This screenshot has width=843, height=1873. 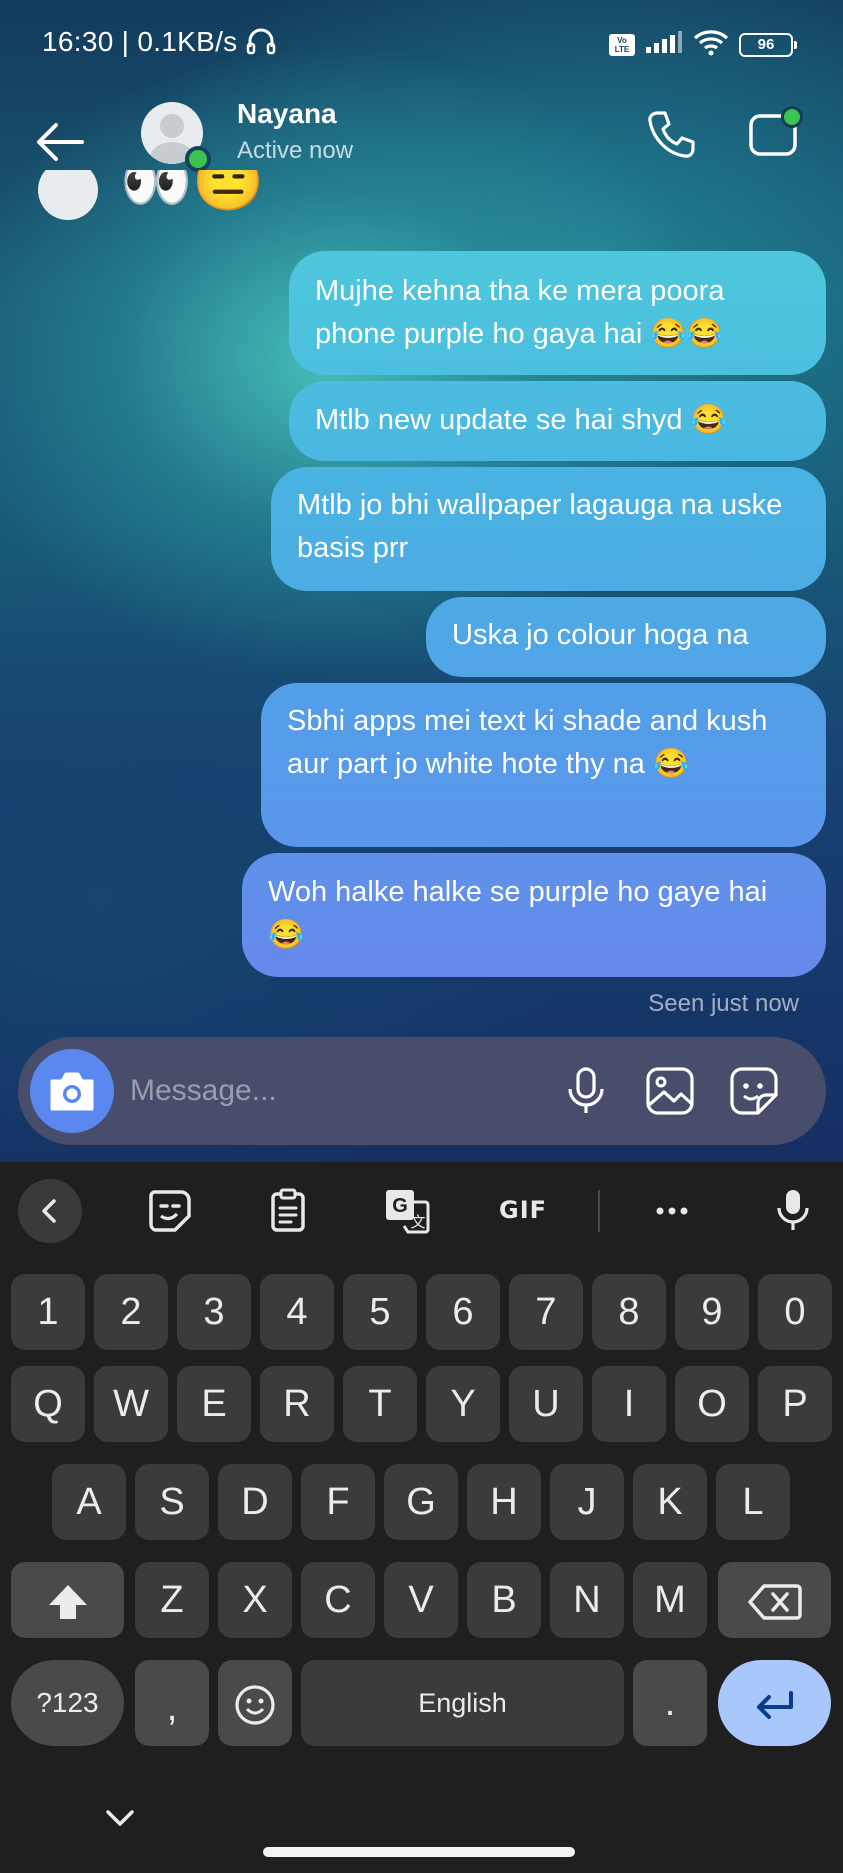 What do you see at coordinates (320, 1091) in the screenshot?
I see `message-input` at bounding box center [320, 1091].